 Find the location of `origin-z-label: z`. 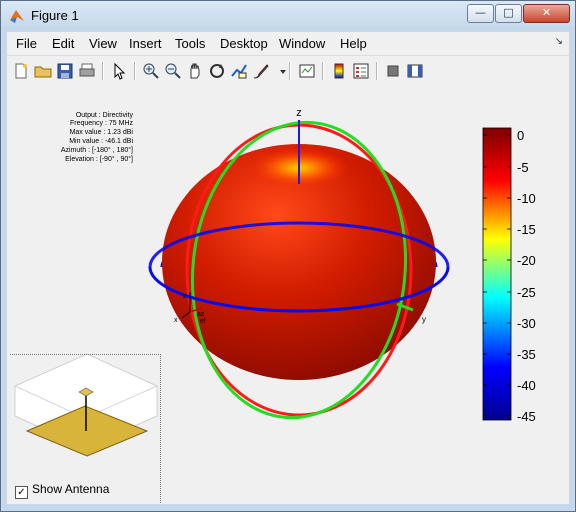

origin-z-label: z is located at coordinates (185, 296).